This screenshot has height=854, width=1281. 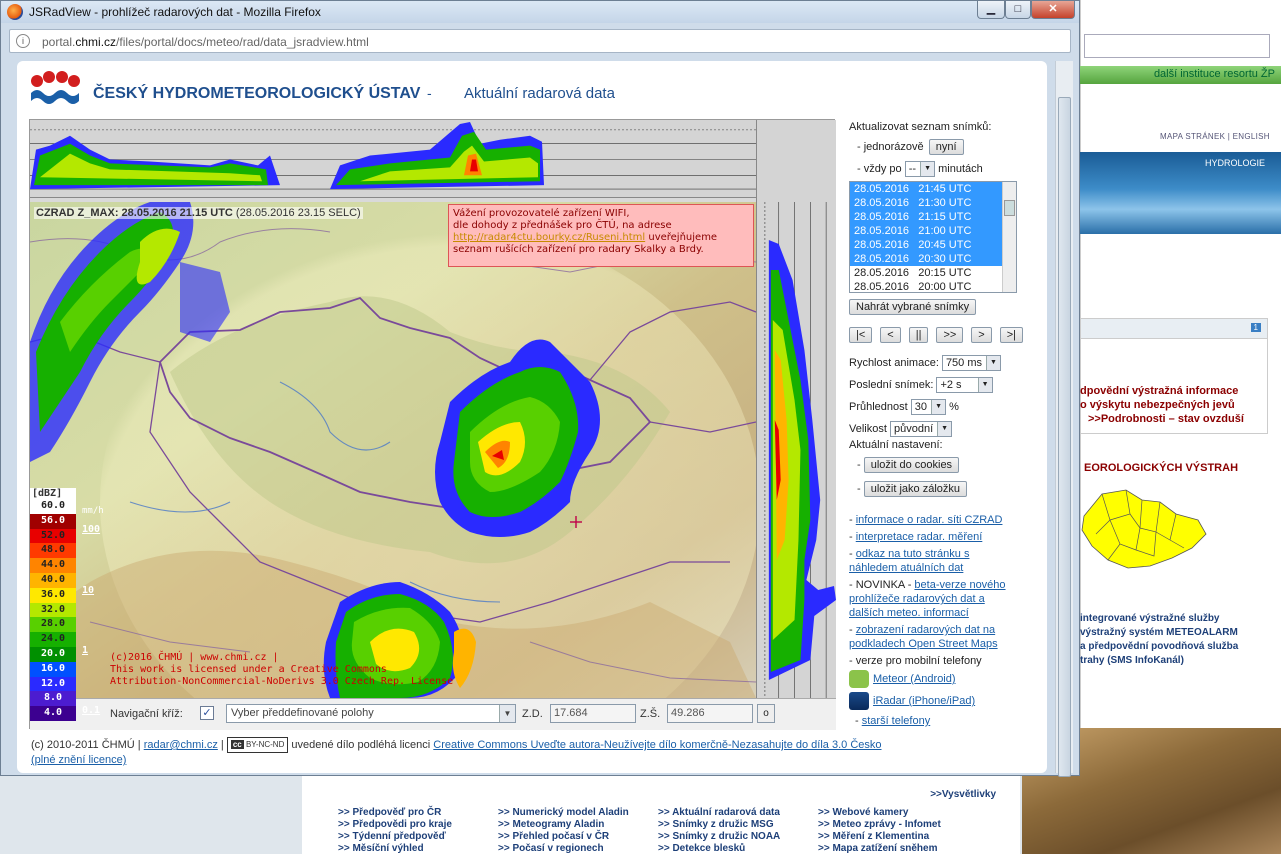 What do you see at coordinates (1064, 437) in the screenshot?
I see `scrollbar-thumb` at bounding box center [1064, 437].